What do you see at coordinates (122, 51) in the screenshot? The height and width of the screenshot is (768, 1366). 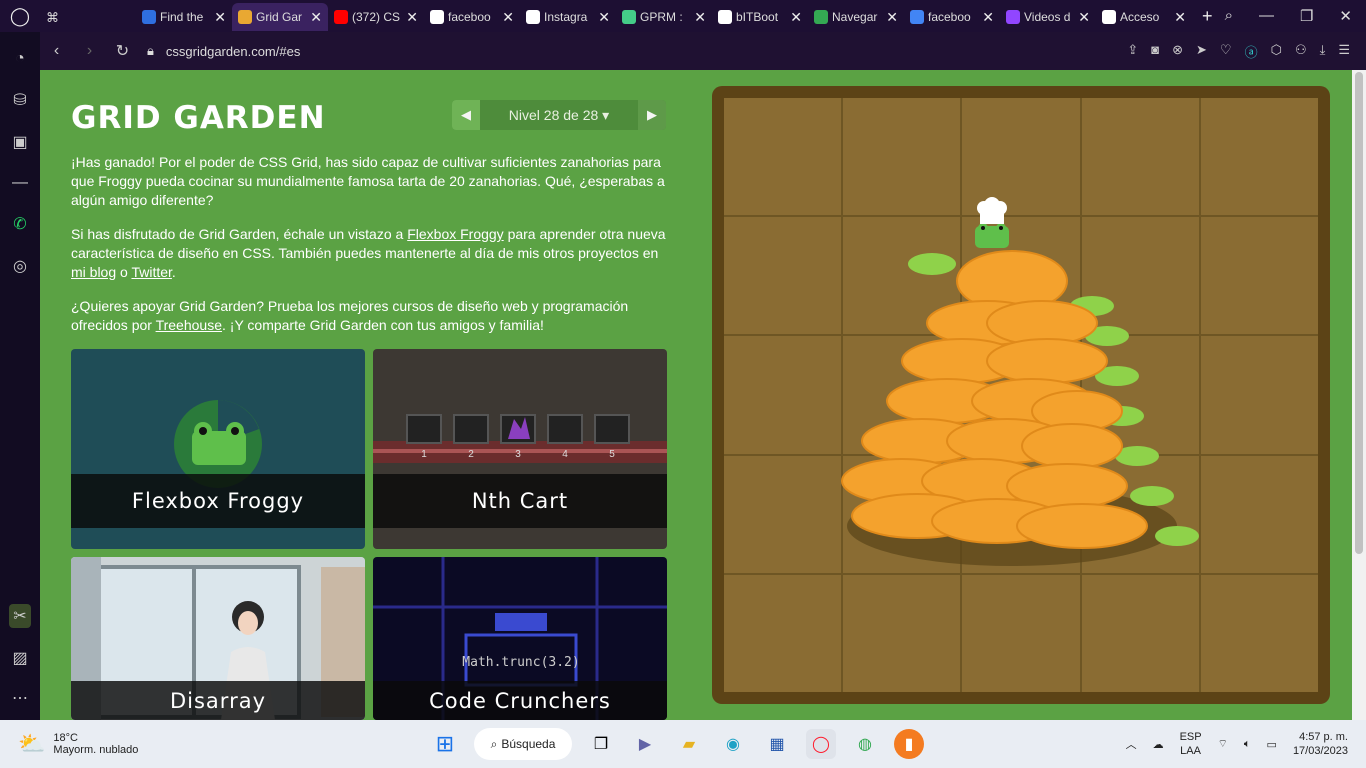 I see `reload-icon: ↻` at bounding box center [122, 51].